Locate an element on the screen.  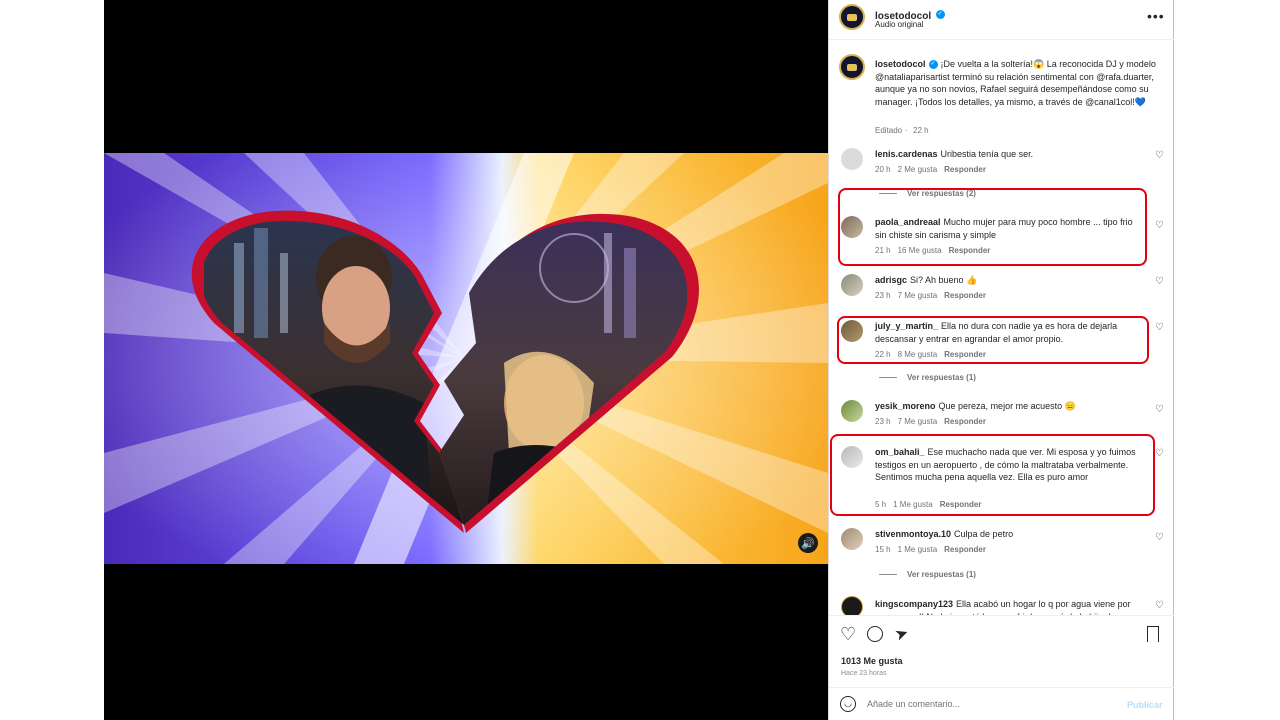
comment-username: adrisgc is located at coordinates (891, 280).